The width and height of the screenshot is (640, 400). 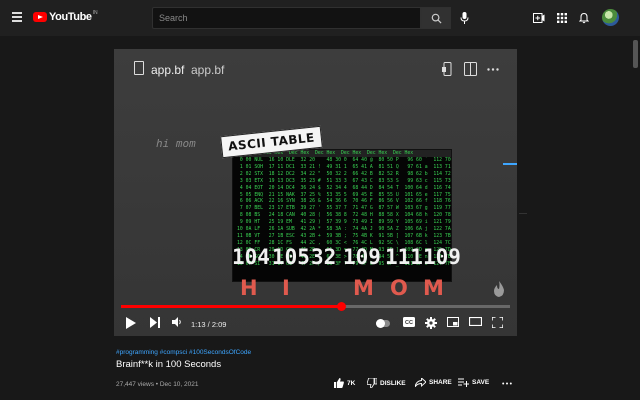 I want to click on share-button: SHARE, so click(x=433, y=382).